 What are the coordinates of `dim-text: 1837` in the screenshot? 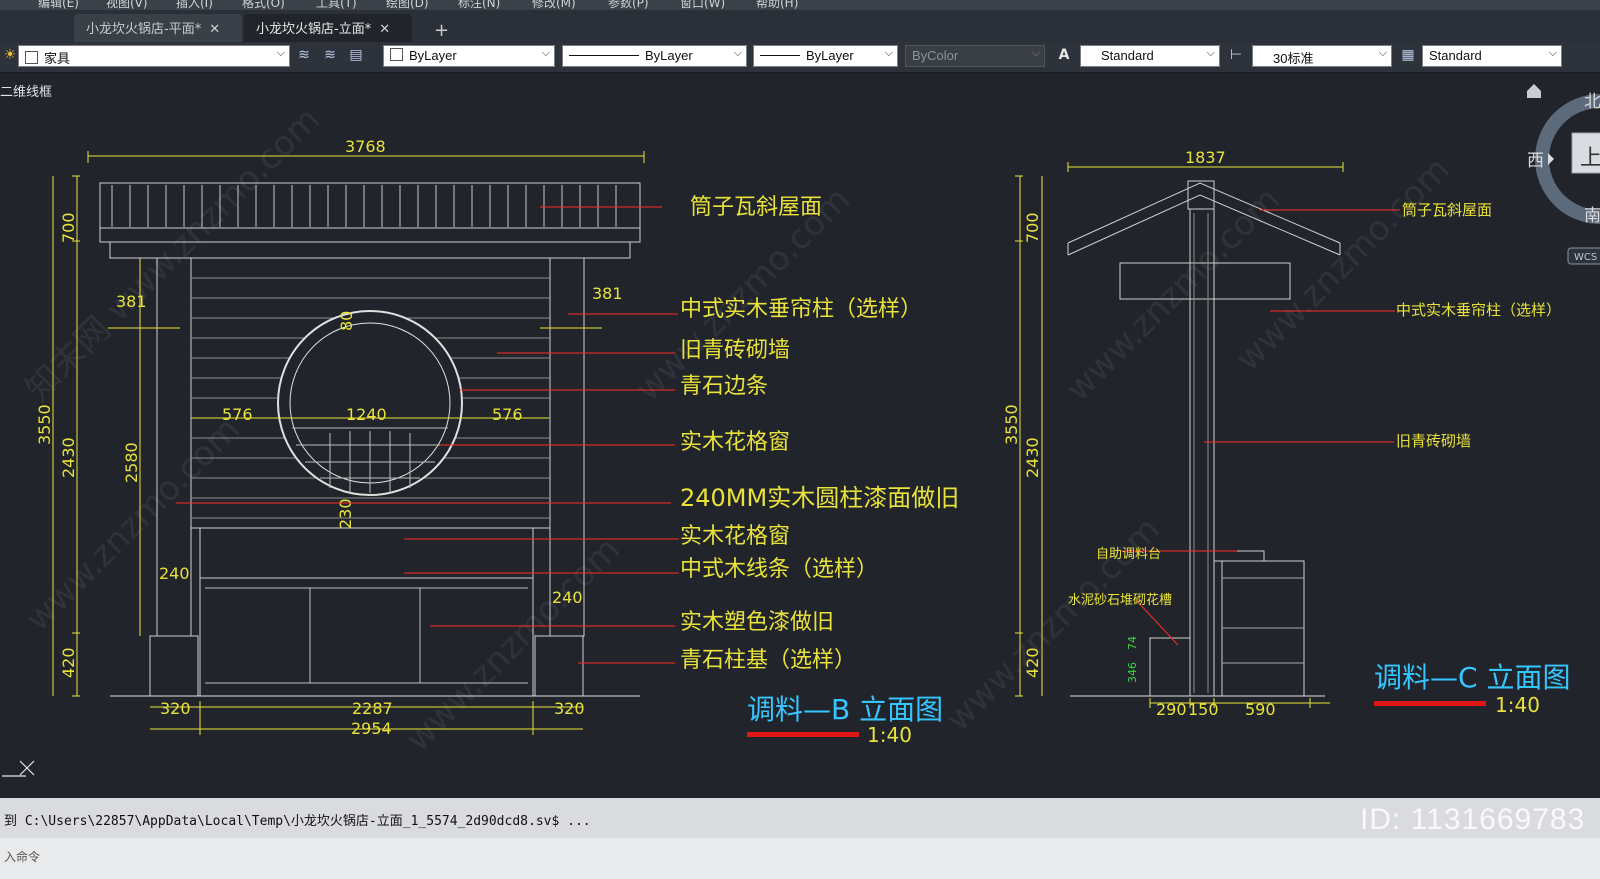 It's located at (1205, 157).